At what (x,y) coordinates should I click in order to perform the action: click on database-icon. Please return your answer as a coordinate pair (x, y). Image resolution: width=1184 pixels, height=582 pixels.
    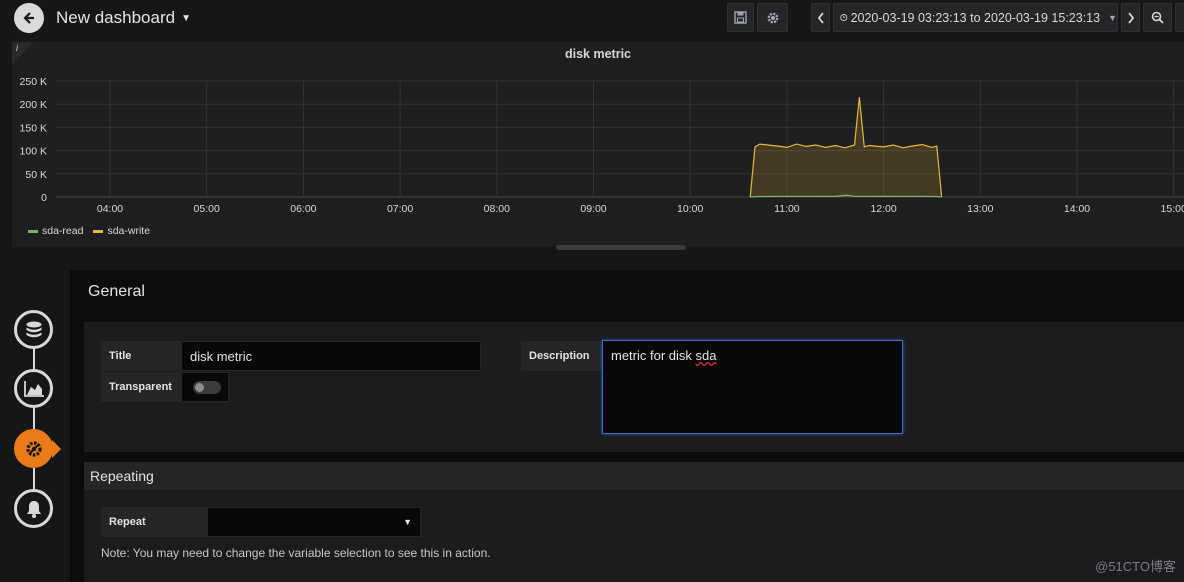
    Looking at the image, I should click on (33, 329).